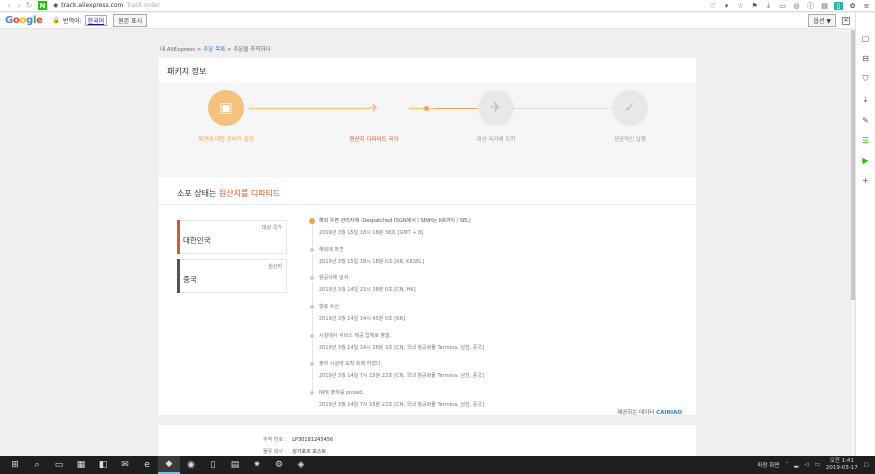  I want to click on download-icon: ⤓, so click(768, 5).